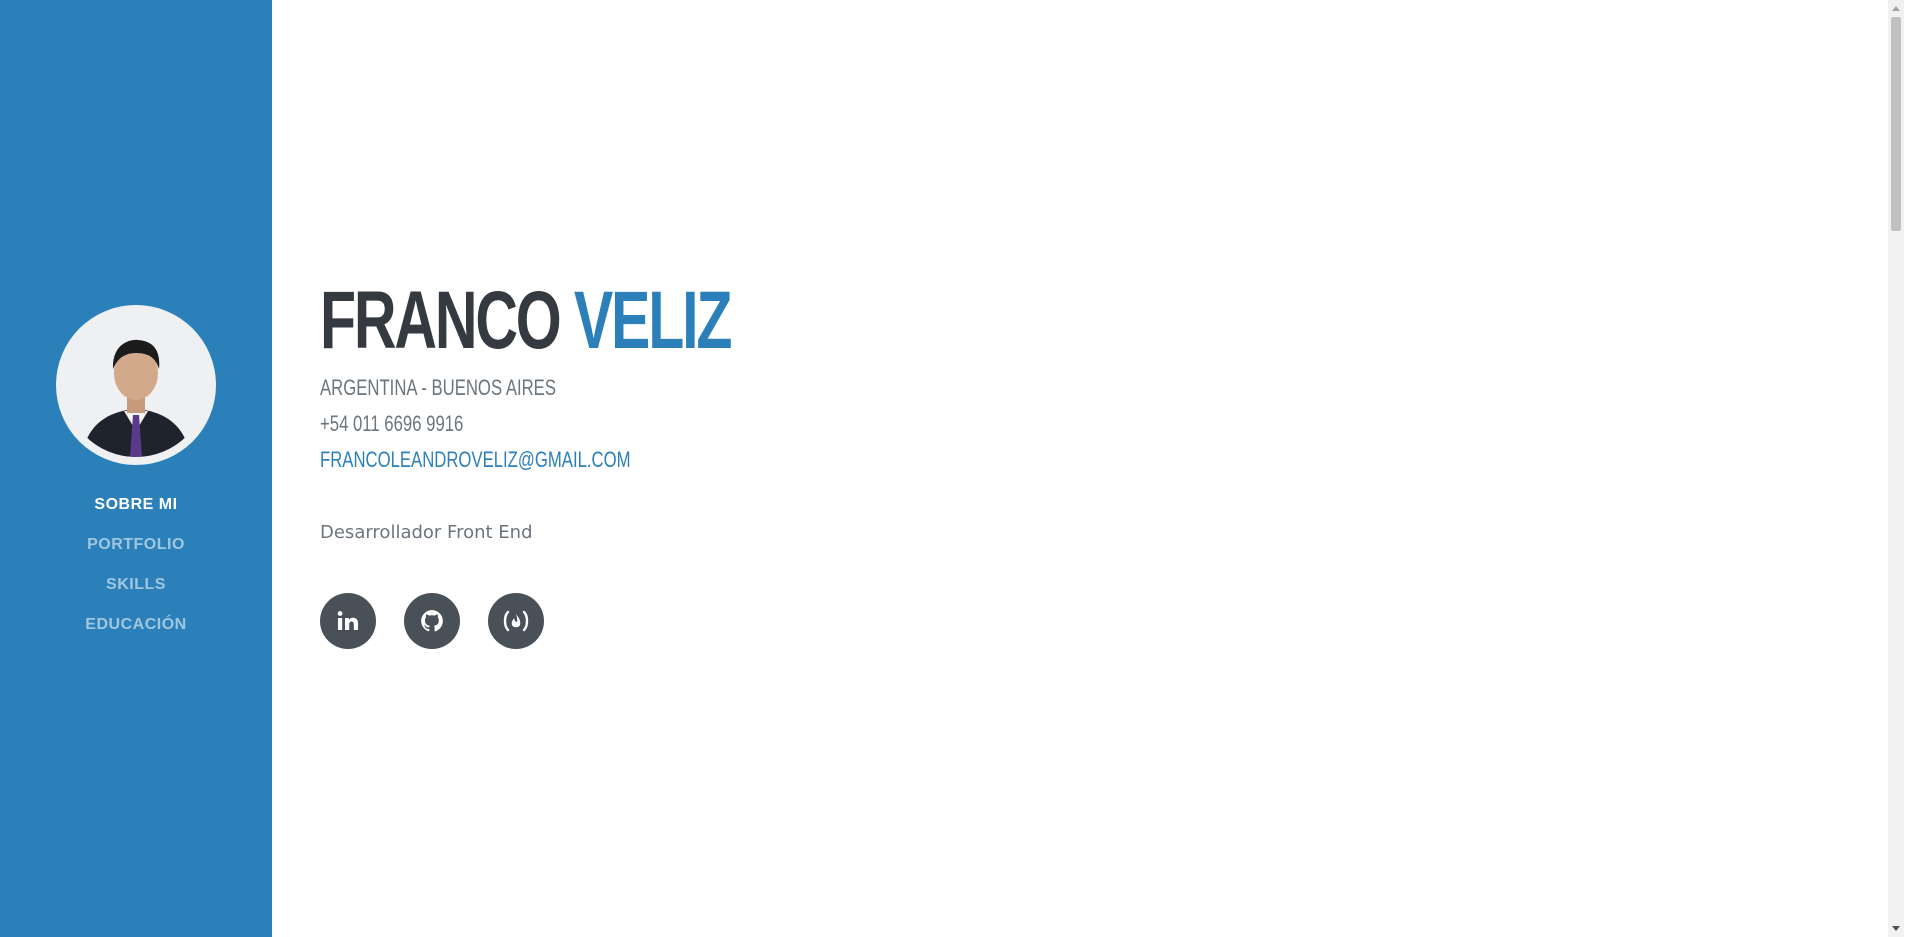  I want to click on nav-item-educacion: EDUCACIÓN, so click(135, 625).